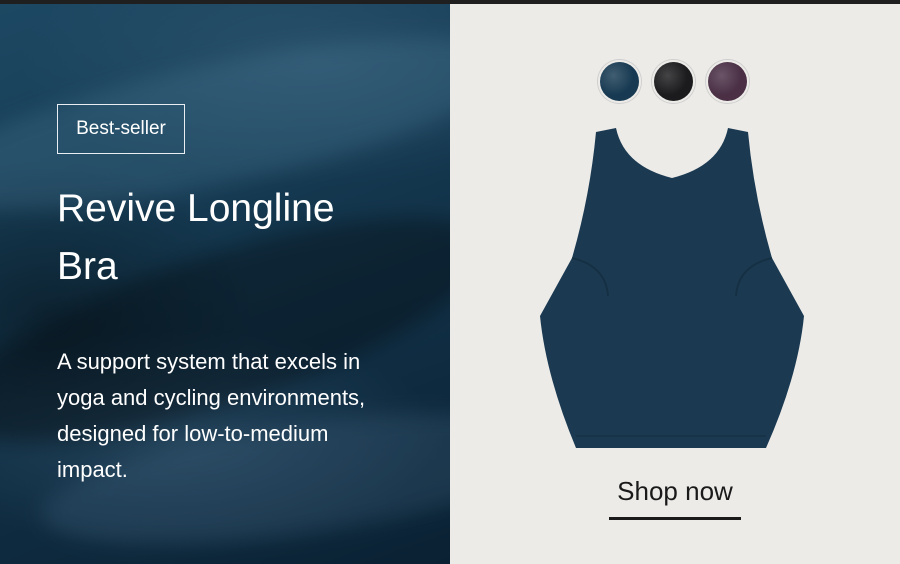 The width and height of the screenshot is (900, 564). I want to click on swatch-plum, so click(727, 81).